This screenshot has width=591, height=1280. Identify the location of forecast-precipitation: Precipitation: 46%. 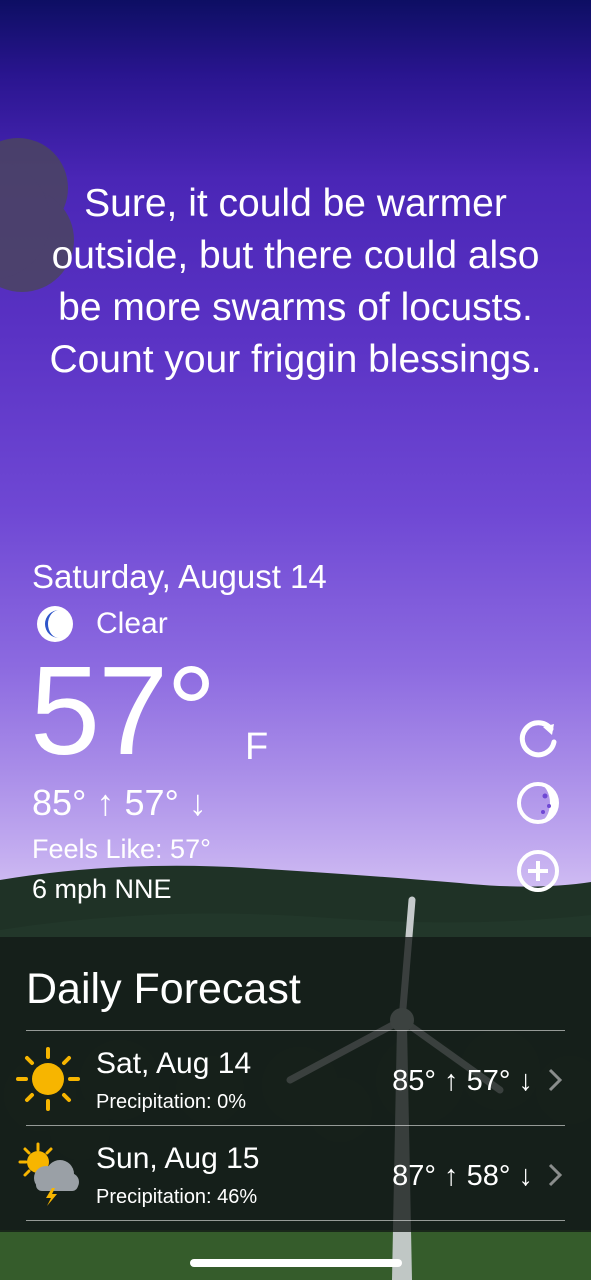
(177, 1197).